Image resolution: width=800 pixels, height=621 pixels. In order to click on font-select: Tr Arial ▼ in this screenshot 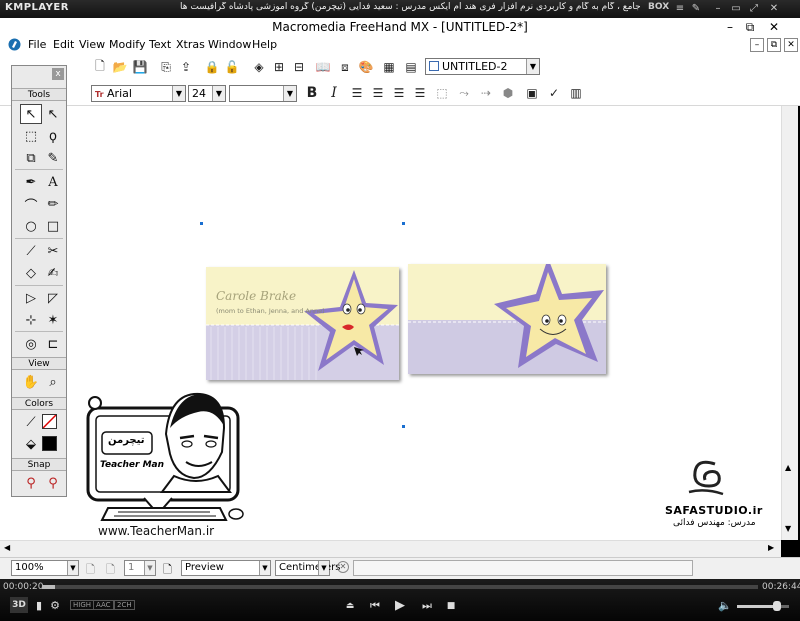, I will do `click(138, 93)`.